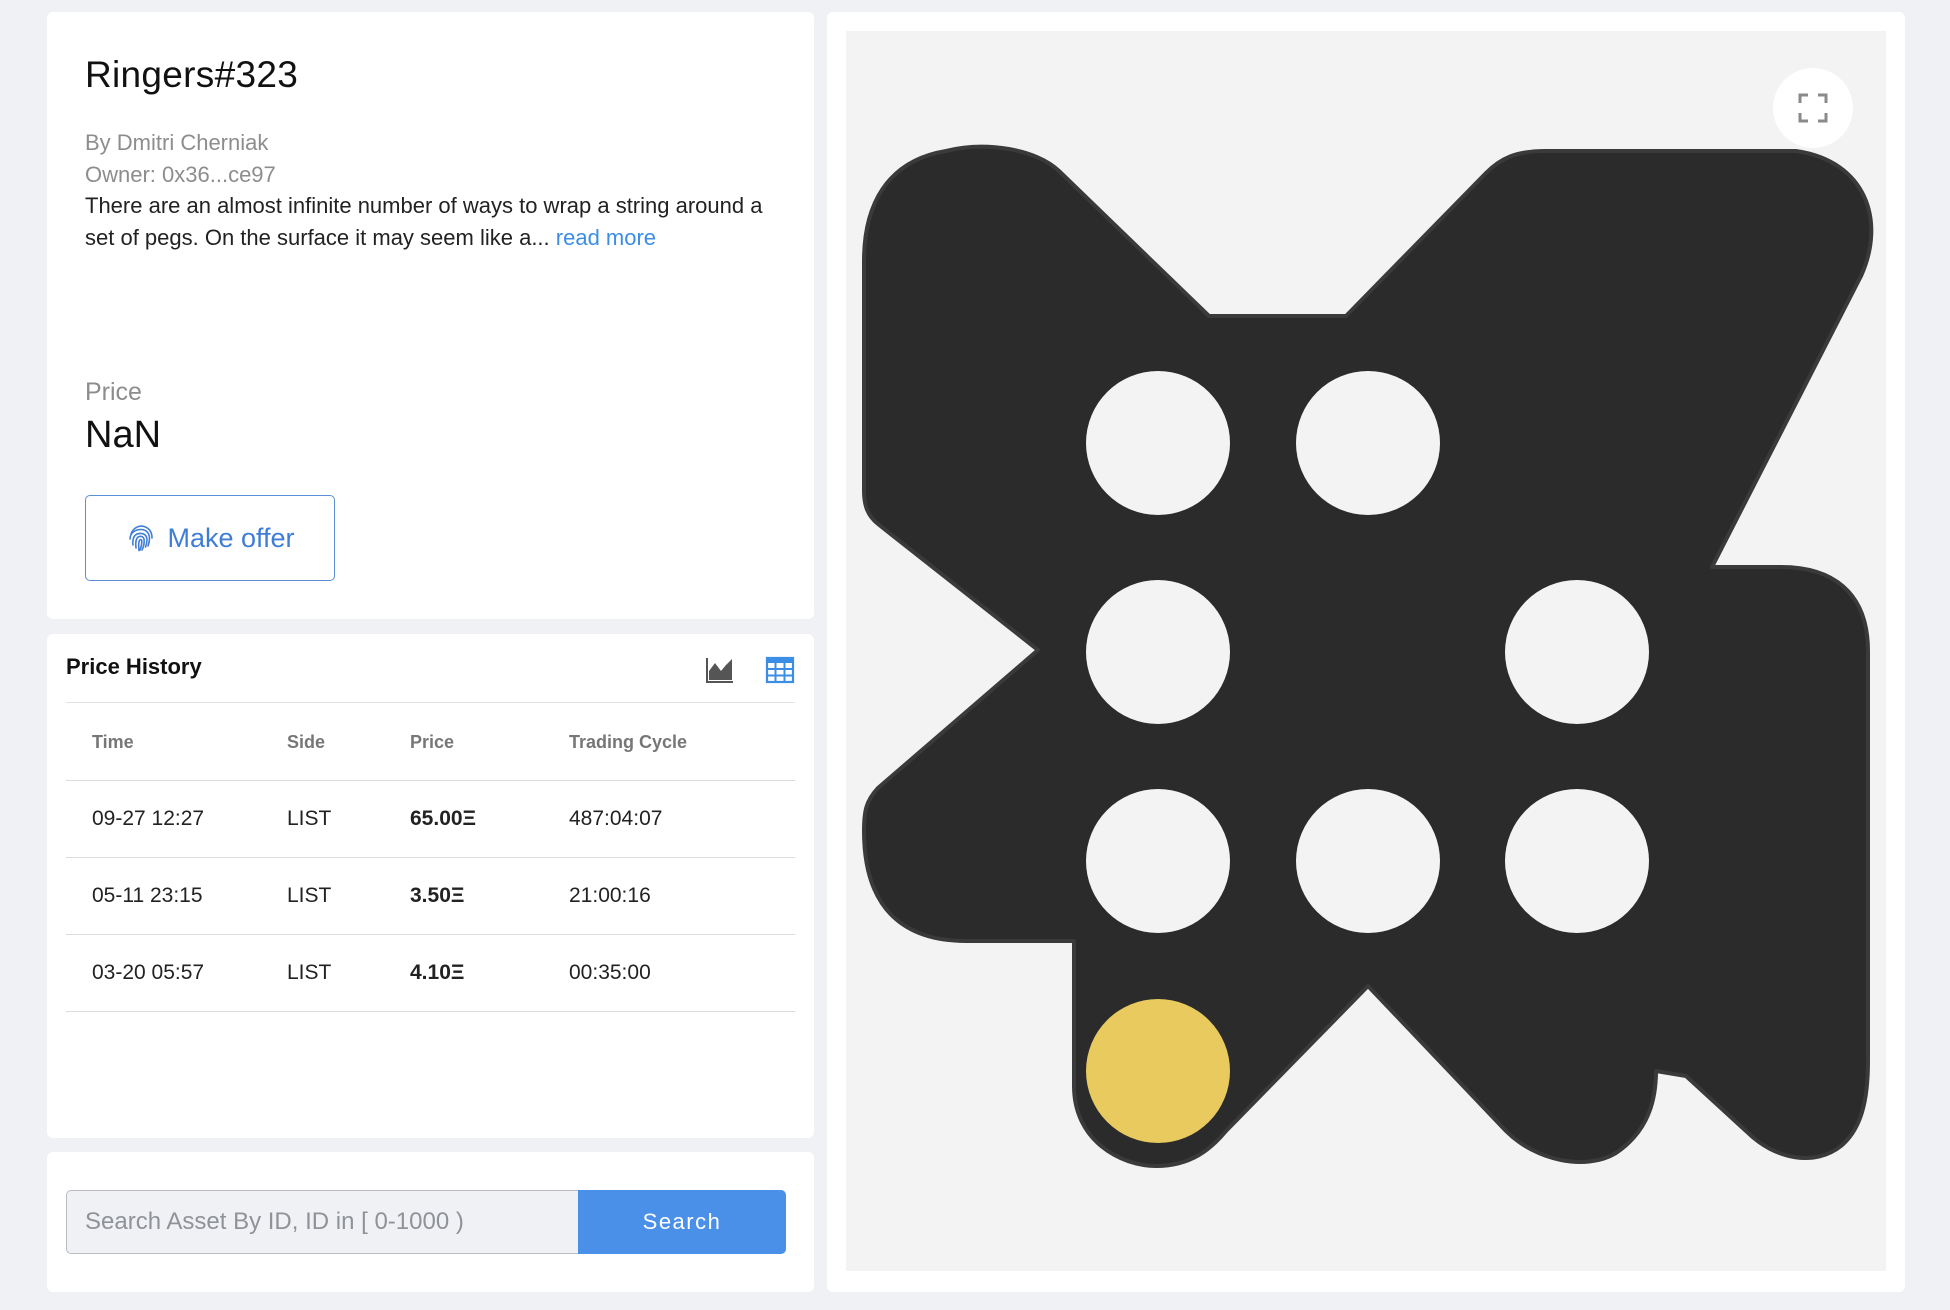 Image resolution: width=1950 pixels, height=1310 pixels. What do you see at coordinates (430, 702) in the screenshot?
I see `divider` at bounding box center [430, 702].